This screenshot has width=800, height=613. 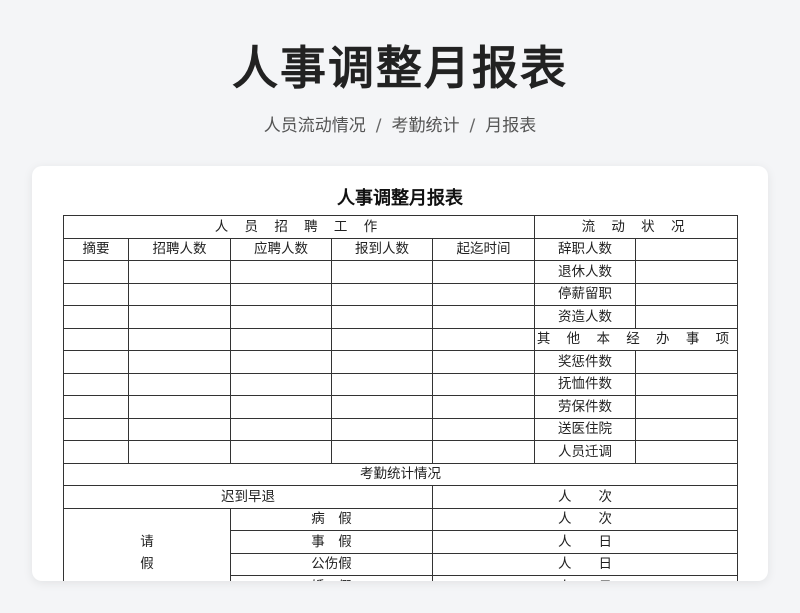 I want to click on page-title: 人事调整月报表, so click(x=400, y=68).